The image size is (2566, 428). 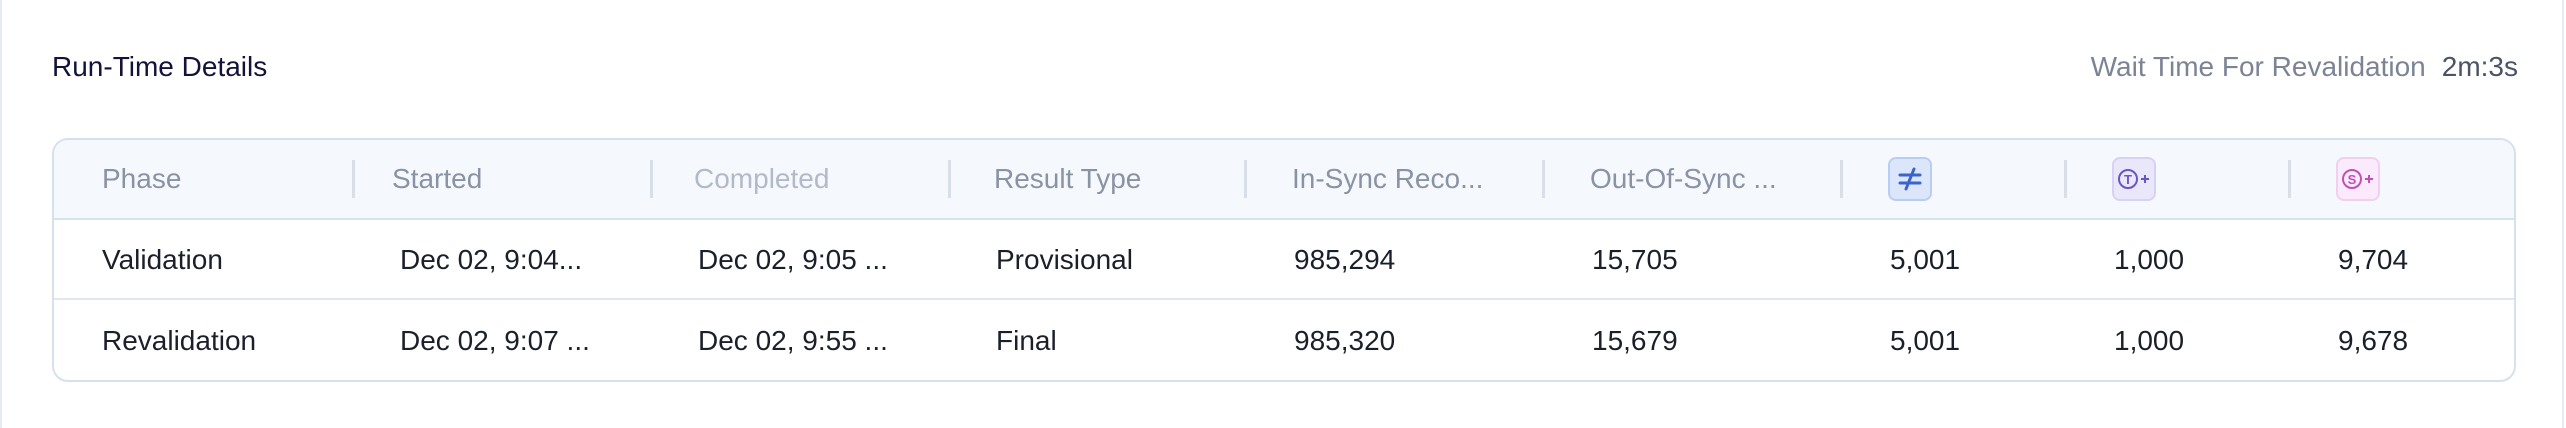 I want to click on svg-text: S, so click(x=2352, y=179).